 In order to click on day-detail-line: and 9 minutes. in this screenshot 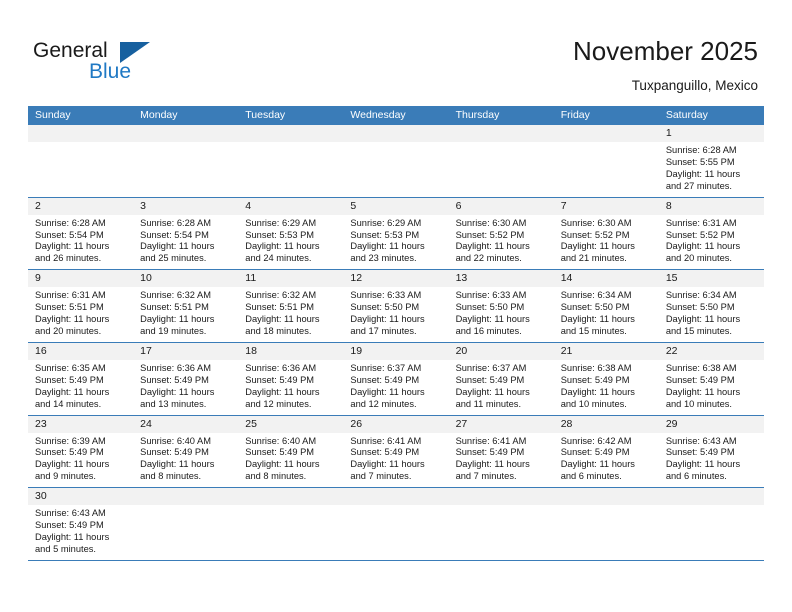, I will do `click(65, 476)`.